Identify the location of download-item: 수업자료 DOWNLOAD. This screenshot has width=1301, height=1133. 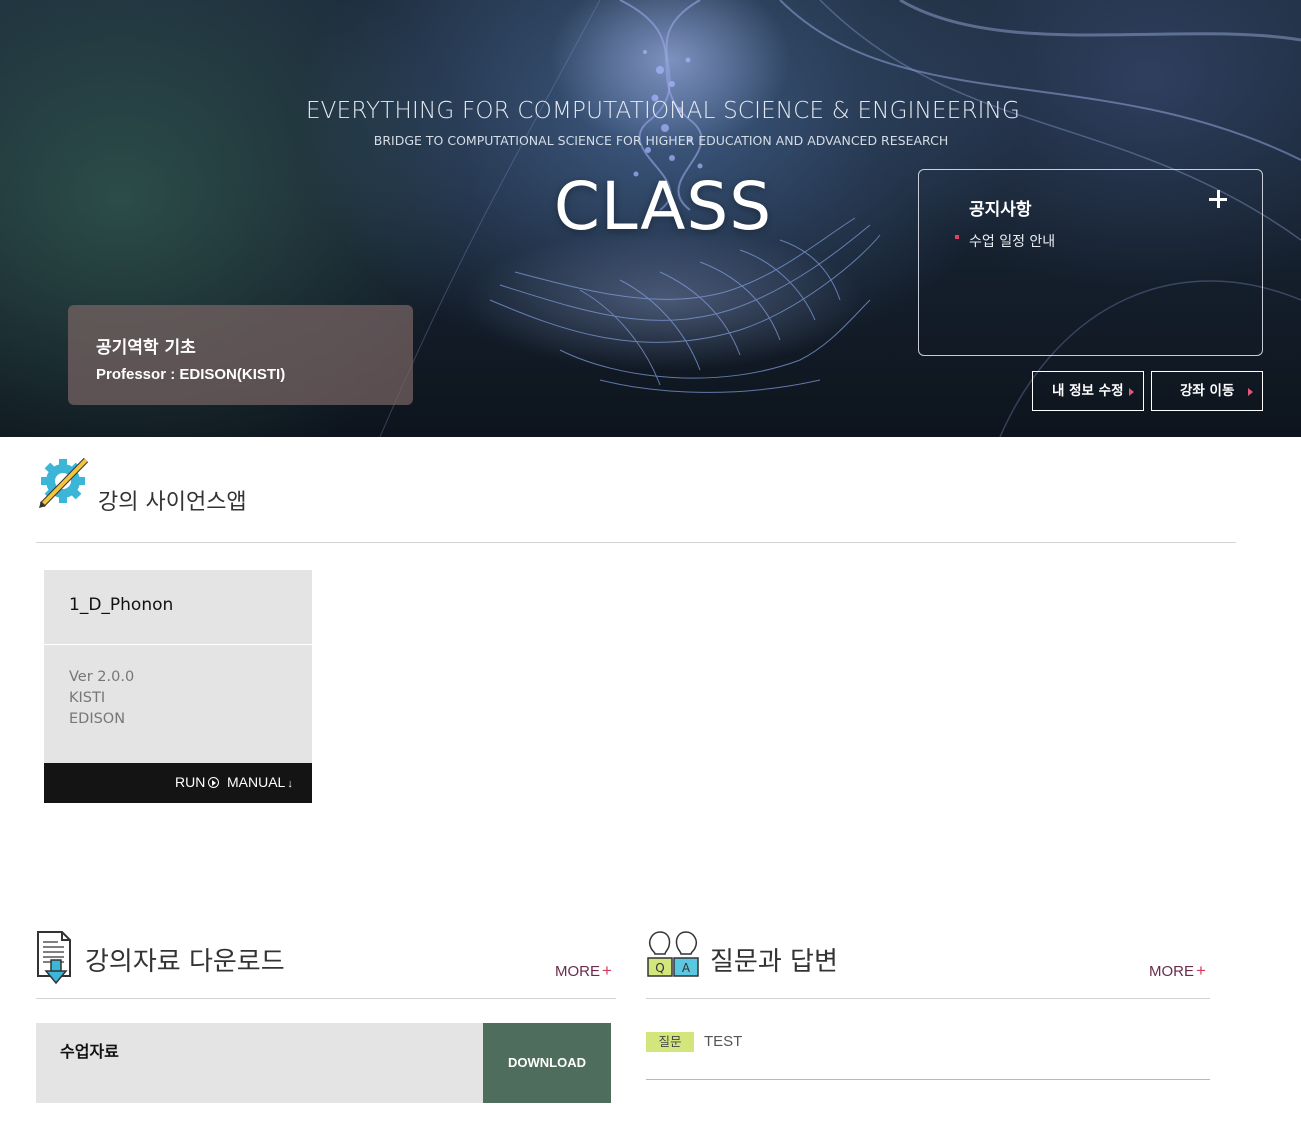
(323, 1063).